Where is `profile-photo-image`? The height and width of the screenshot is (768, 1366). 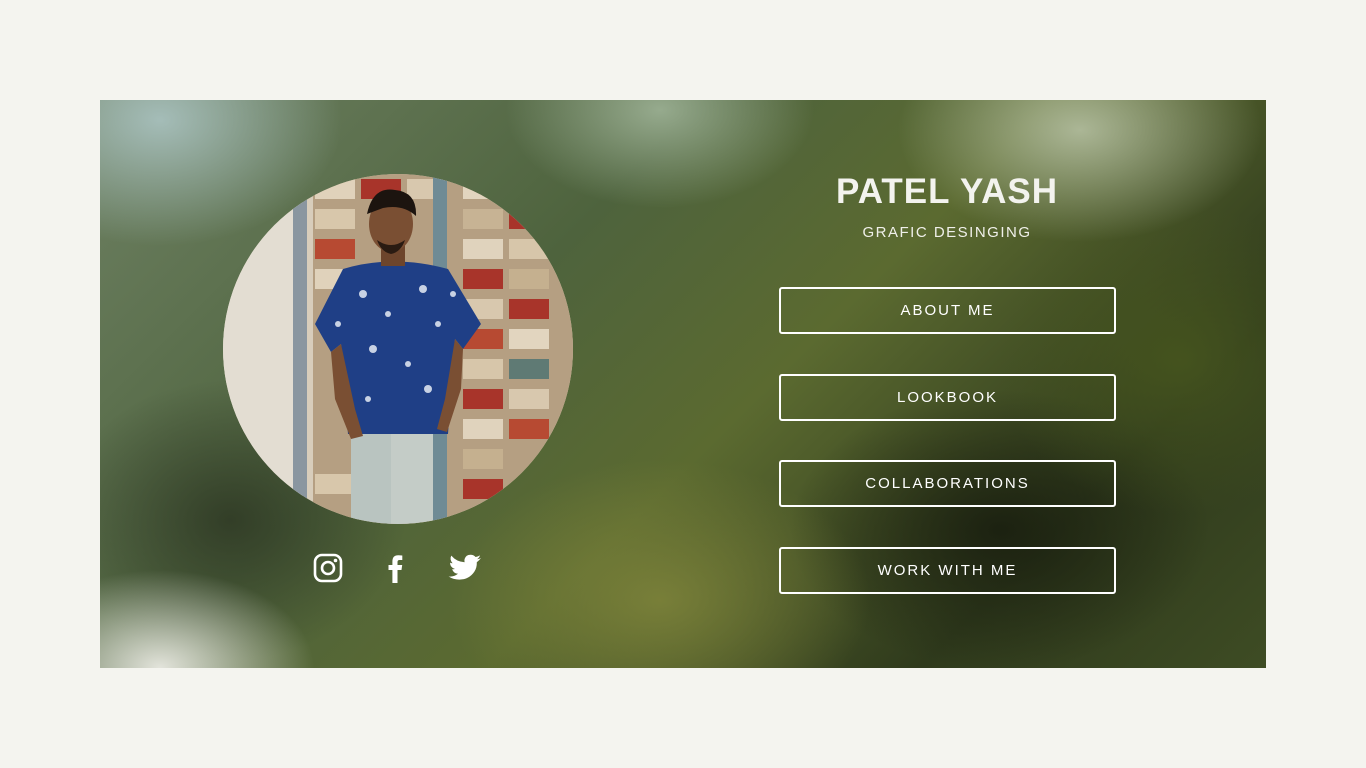 profile-photo-image is located at coordinates (398, 349).